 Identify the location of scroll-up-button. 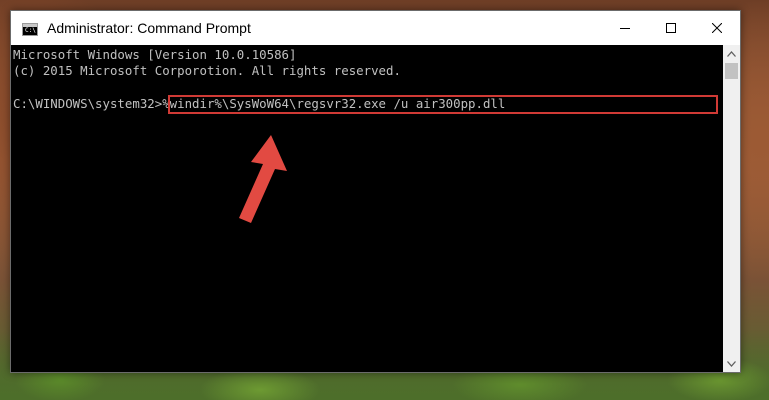
(731, 53).